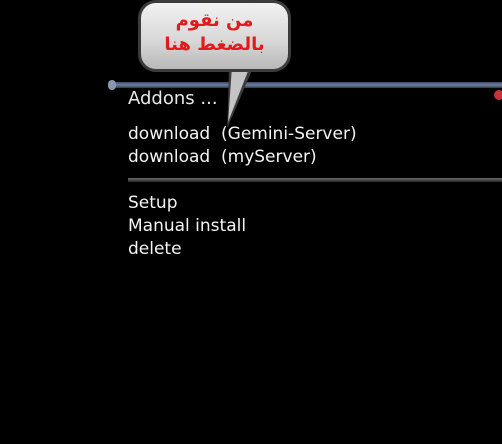 This screenshot has width=502, height=444. Describe the element at coordinates (242, 134) in the screenshot. I see `menu-item-download-gemini-server: download (Gemini-Server)` at that location.